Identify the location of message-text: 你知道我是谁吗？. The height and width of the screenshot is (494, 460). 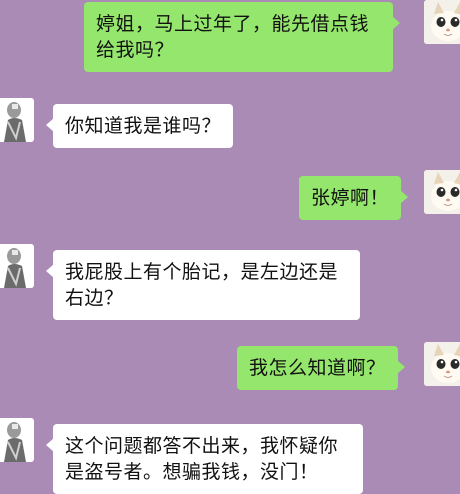
(143, 126).